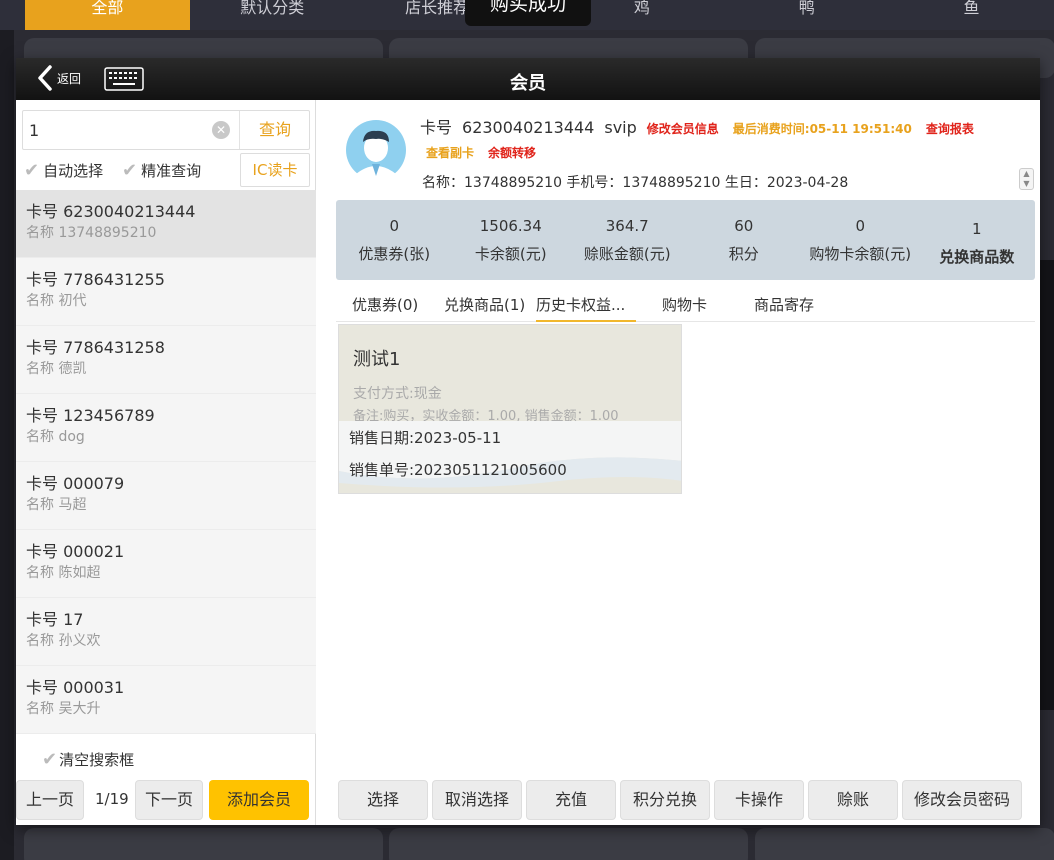 This screenshot has width=1054, height=860. What do you see at coordinates (275, 170) in the screenshot?
I see `ic-card-read-button: IC读卡` at bounding box center [275, 170].